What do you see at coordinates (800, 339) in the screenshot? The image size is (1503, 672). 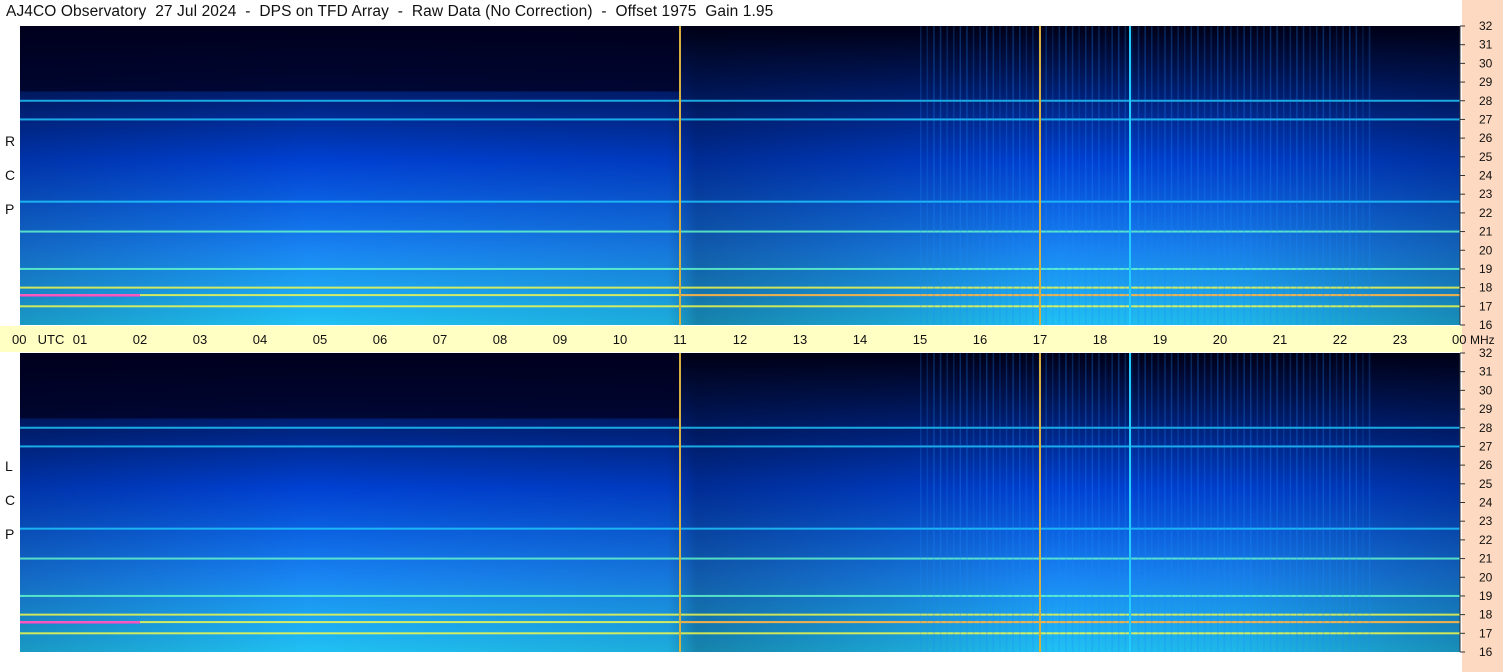 I see `utc-tick-label: 13` at bounding box center [800, 339].